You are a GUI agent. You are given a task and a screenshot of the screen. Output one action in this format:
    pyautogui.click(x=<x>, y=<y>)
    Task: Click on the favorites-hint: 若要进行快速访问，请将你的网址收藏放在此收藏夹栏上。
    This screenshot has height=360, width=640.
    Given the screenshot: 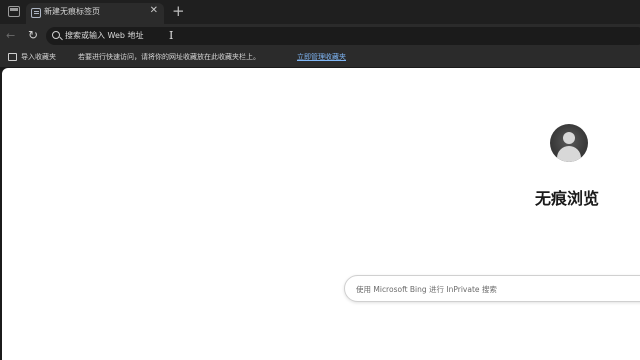 What is the action you would take?
    pyautogui.click(x=169, y=57)
    